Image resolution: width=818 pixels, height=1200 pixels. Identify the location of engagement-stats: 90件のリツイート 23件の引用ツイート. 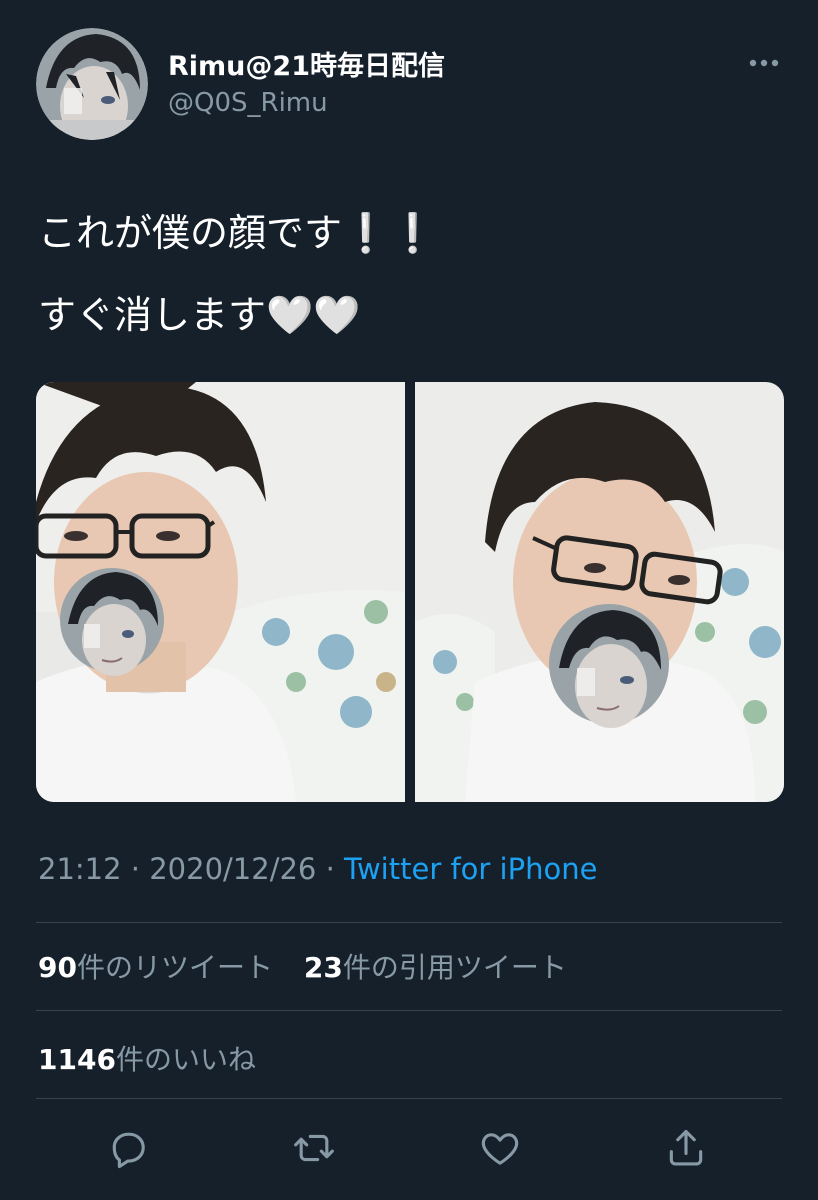
(313, 966).